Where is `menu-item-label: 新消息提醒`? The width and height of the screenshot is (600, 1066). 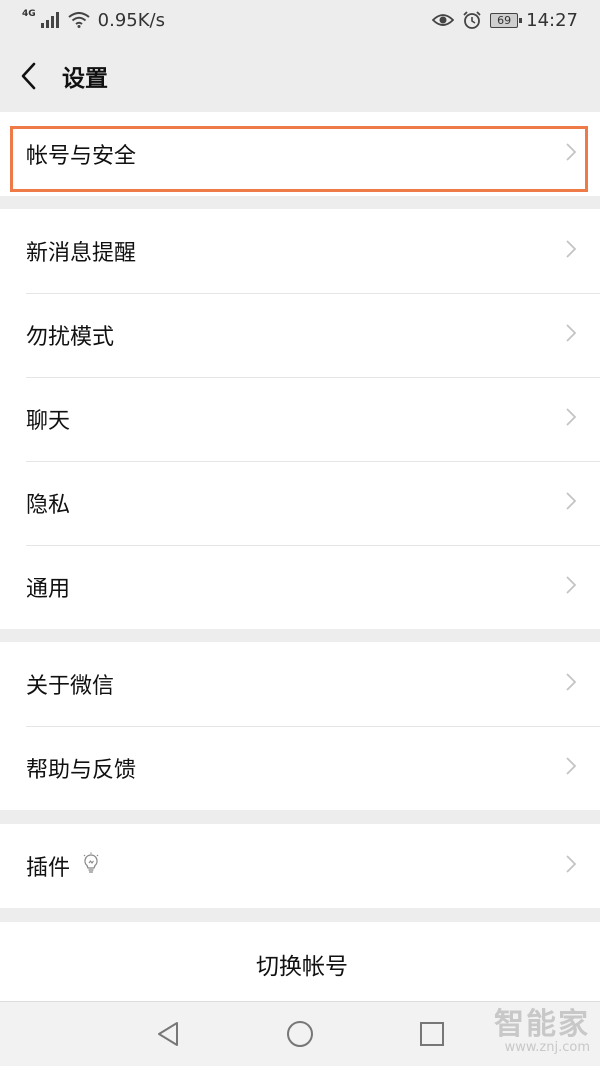
menu-item-label: 新消息提醒 is located at coordinates (81, 253).